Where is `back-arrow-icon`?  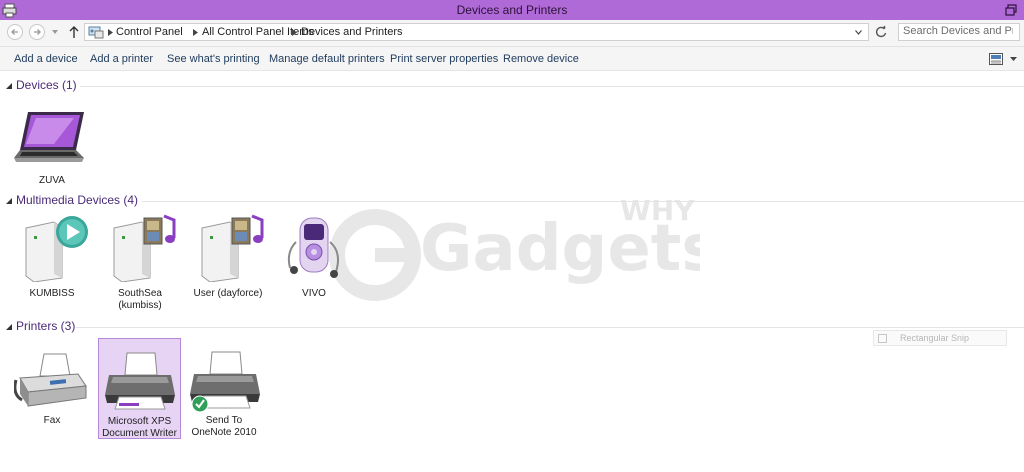 back-arrow-icon is located at coordinates (14, 32).